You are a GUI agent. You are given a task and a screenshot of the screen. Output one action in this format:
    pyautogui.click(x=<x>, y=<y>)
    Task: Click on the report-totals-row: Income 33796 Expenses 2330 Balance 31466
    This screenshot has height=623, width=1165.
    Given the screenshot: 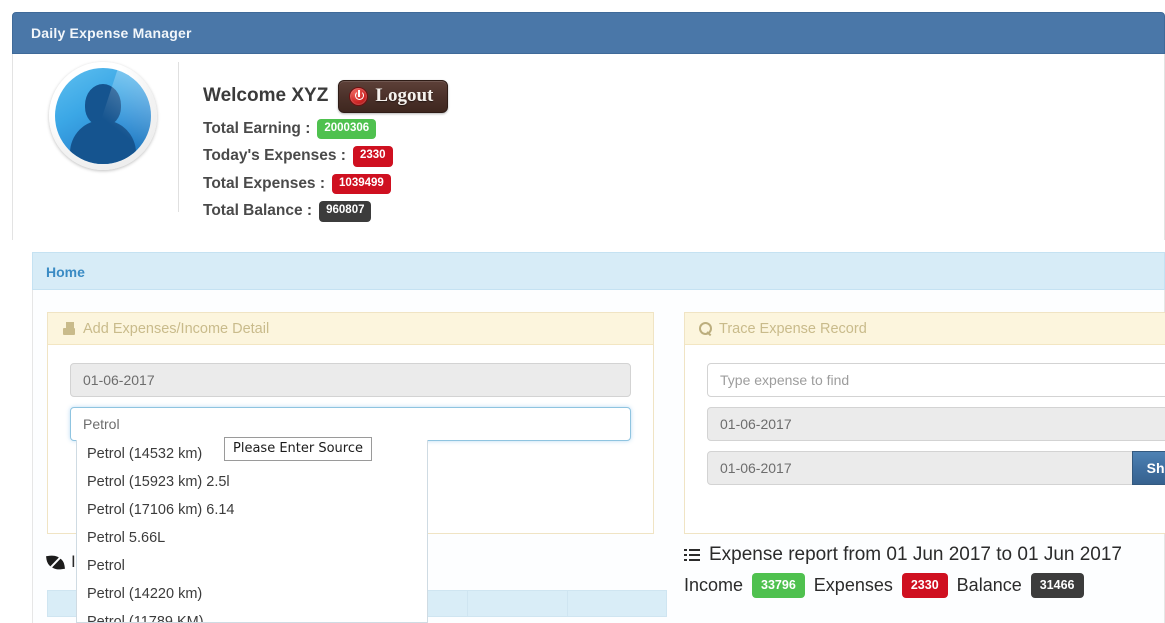 What is the action you would take?
    pyautogui.click(x=924, y=585)
    